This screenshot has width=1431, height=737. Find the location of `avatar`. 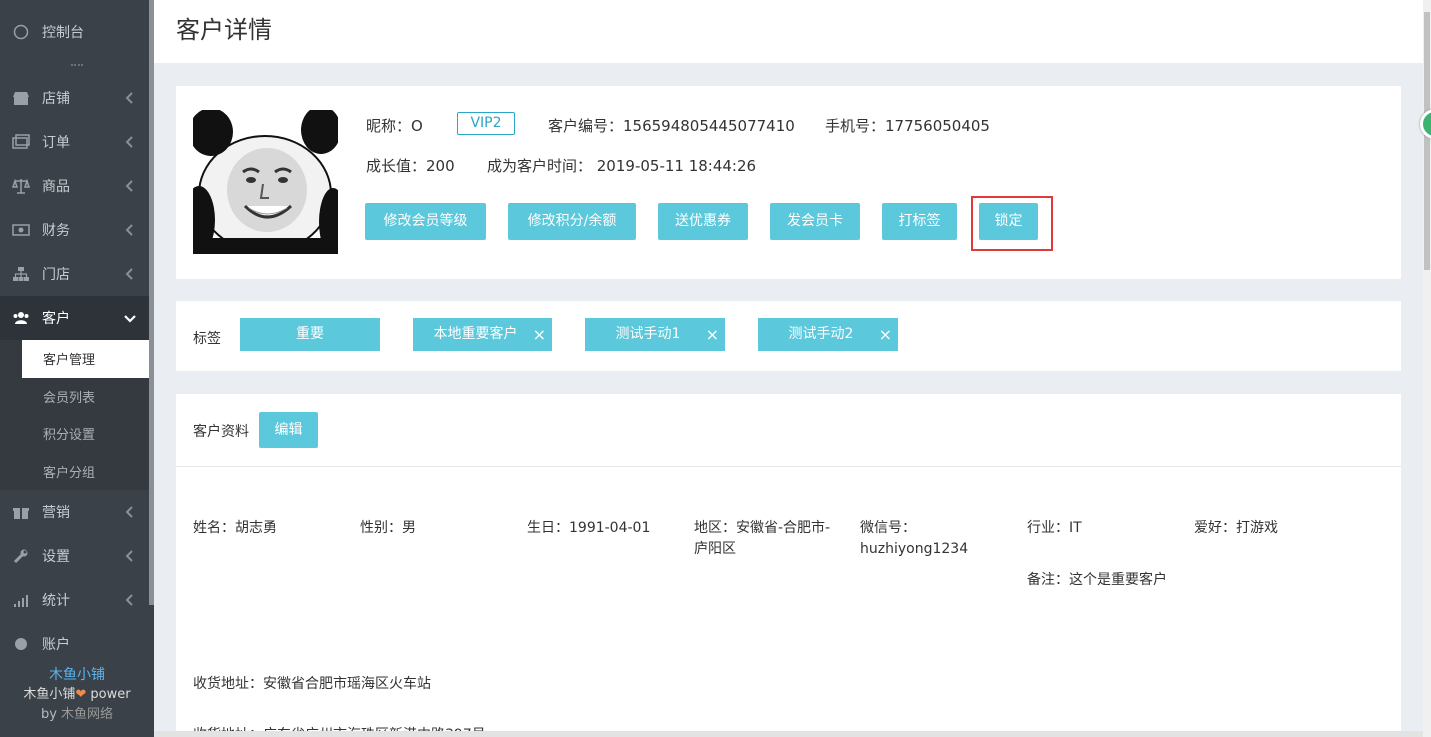

avatar is located at coordinates (265, 181).